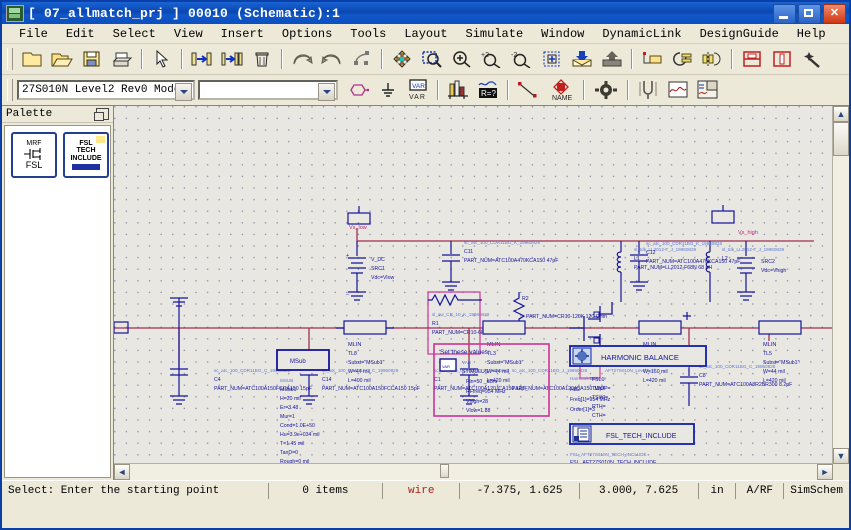 Image resolution: width=851 pixels, height=530 pixels. What do you see at coordinates (378, 260) in the screenshot?
I see `src1-type: V_DC` at bounding box center [378, 260].